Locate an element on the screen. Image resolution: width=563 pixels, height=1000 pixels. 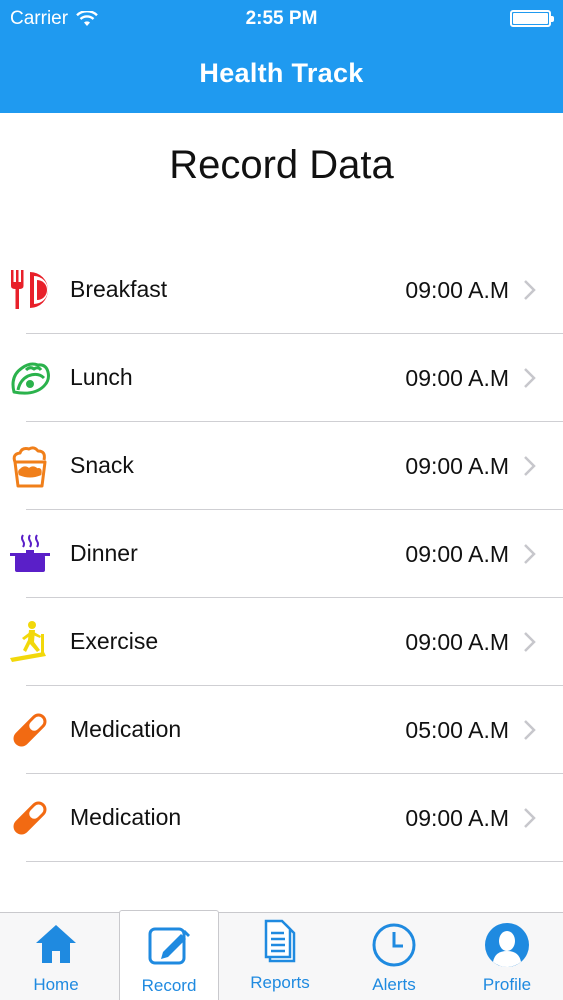
tab-label: Alerts is located at coordinates (394, 984).